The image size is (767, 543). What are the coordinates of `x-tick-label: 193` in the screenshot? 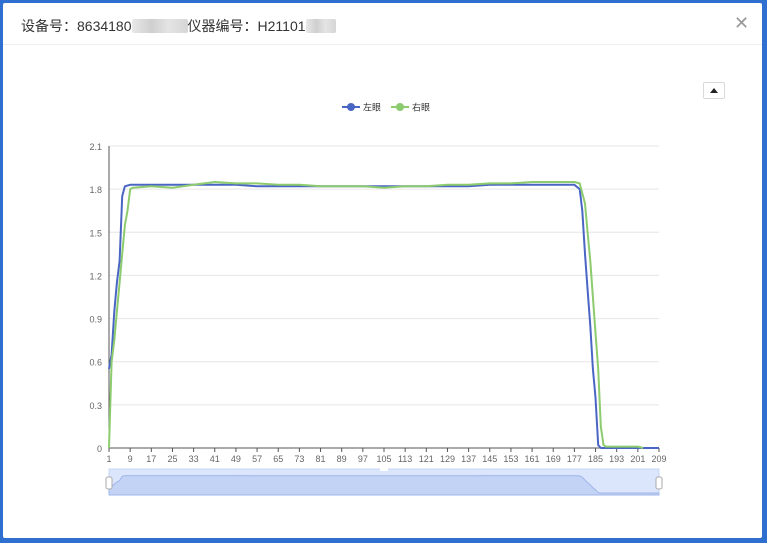 It's located at (616, 459).